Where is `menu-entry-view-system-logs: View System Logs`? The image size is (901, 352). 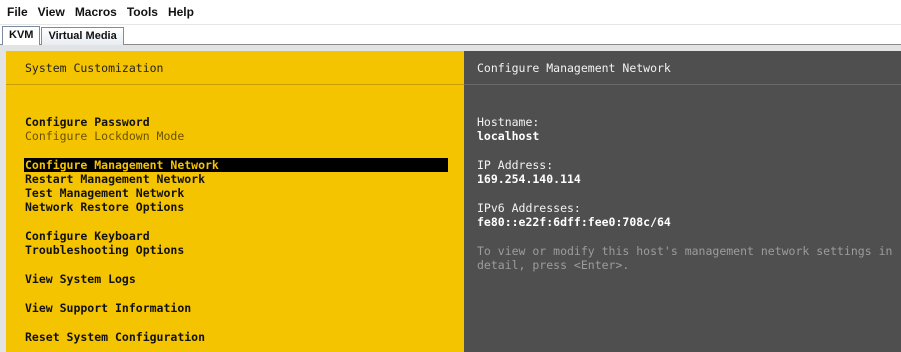 menu-entry-view-system-logs: View System Logs is located at coordinates (80, 279).